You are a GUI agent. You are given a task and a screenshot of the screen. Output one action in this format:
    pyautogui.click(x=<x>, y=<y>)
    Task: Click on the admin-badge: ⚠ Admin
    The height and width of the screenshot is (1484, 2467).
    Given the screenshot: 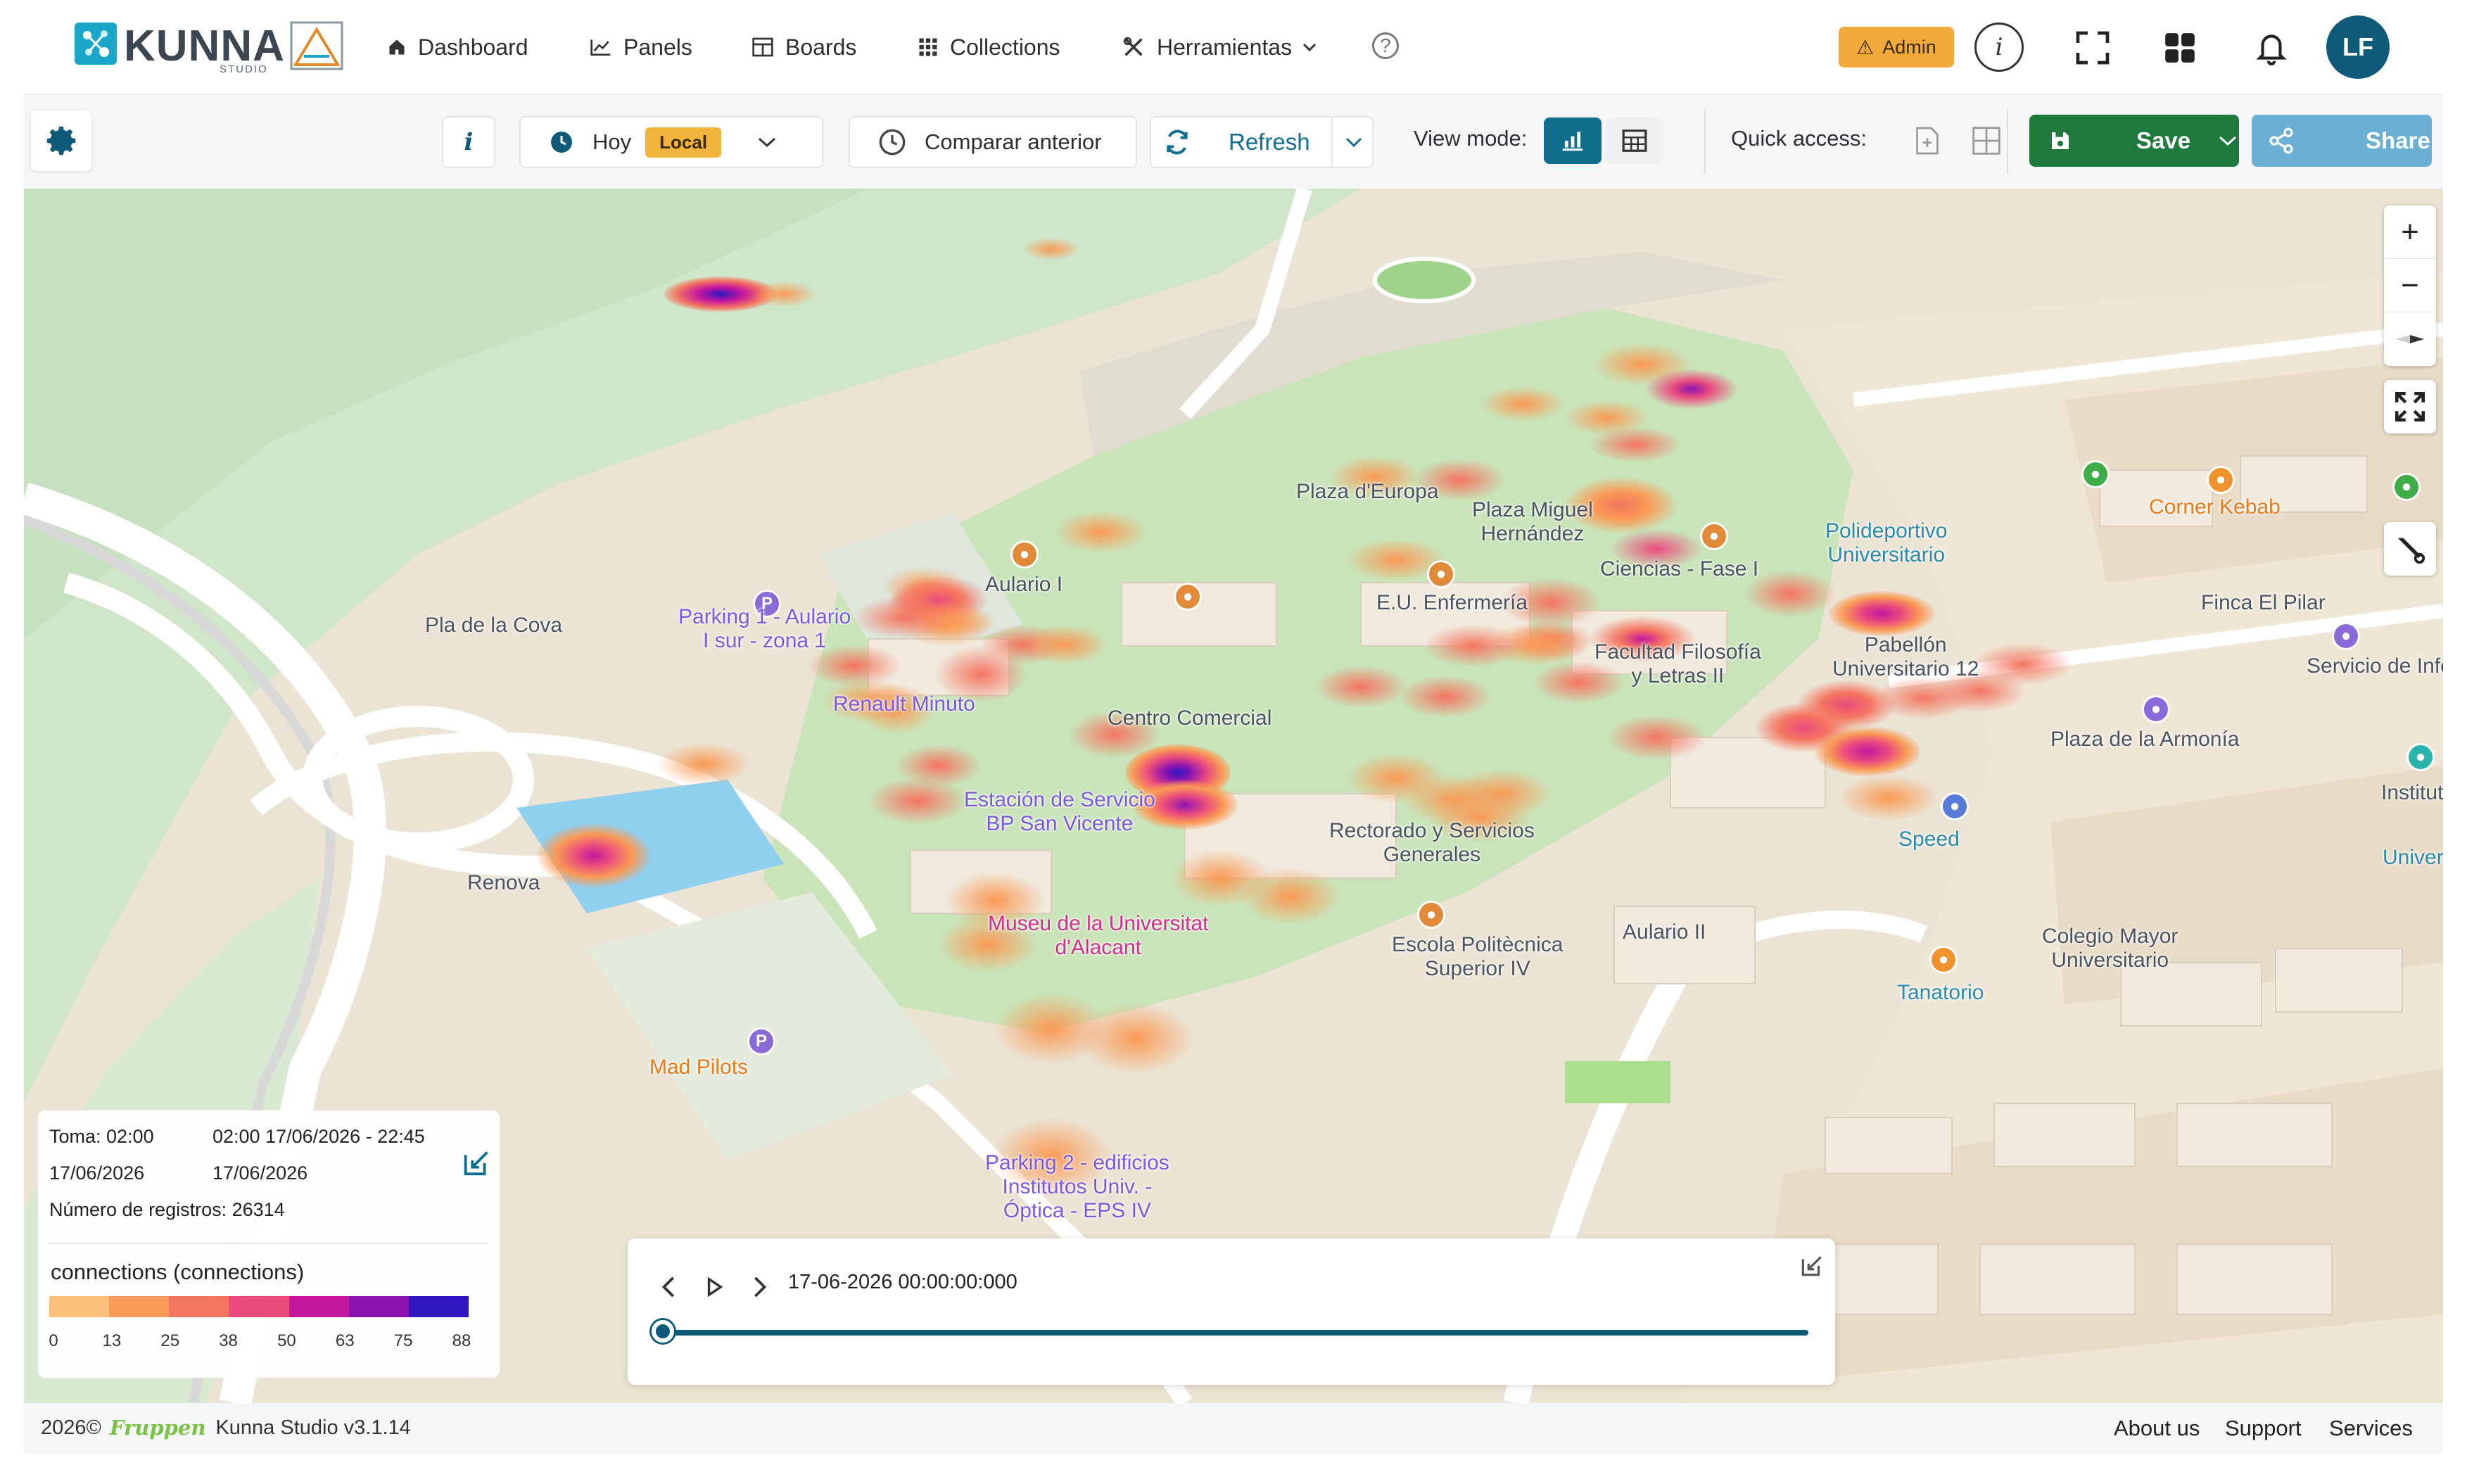 What is the action you would take?
    pyautogui.click(x=1896, y=47)
    